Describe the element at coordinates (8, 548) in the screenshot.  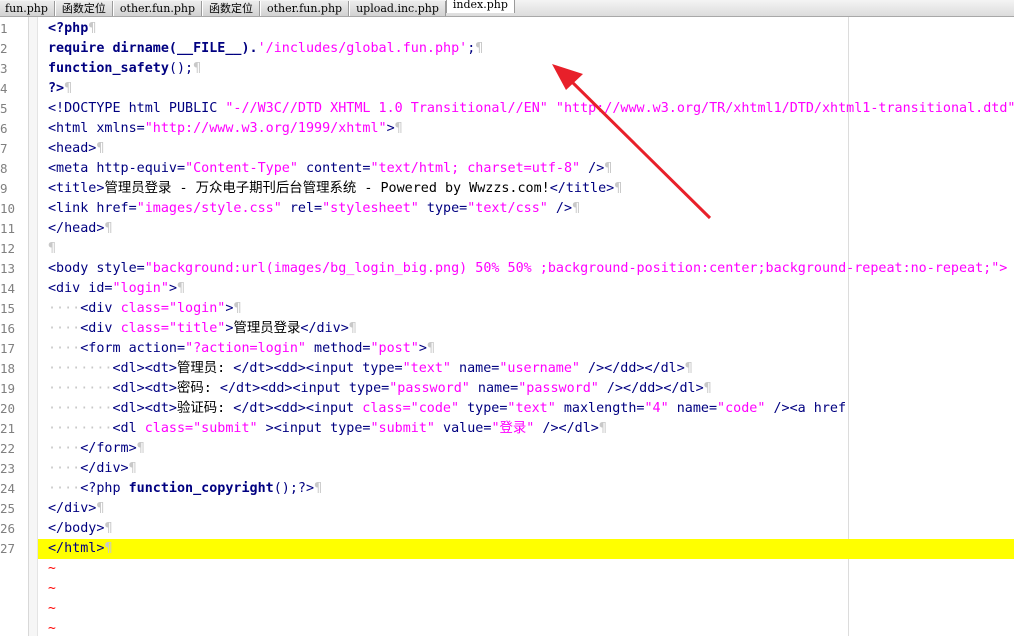
I see `line-number: 27` at that location.